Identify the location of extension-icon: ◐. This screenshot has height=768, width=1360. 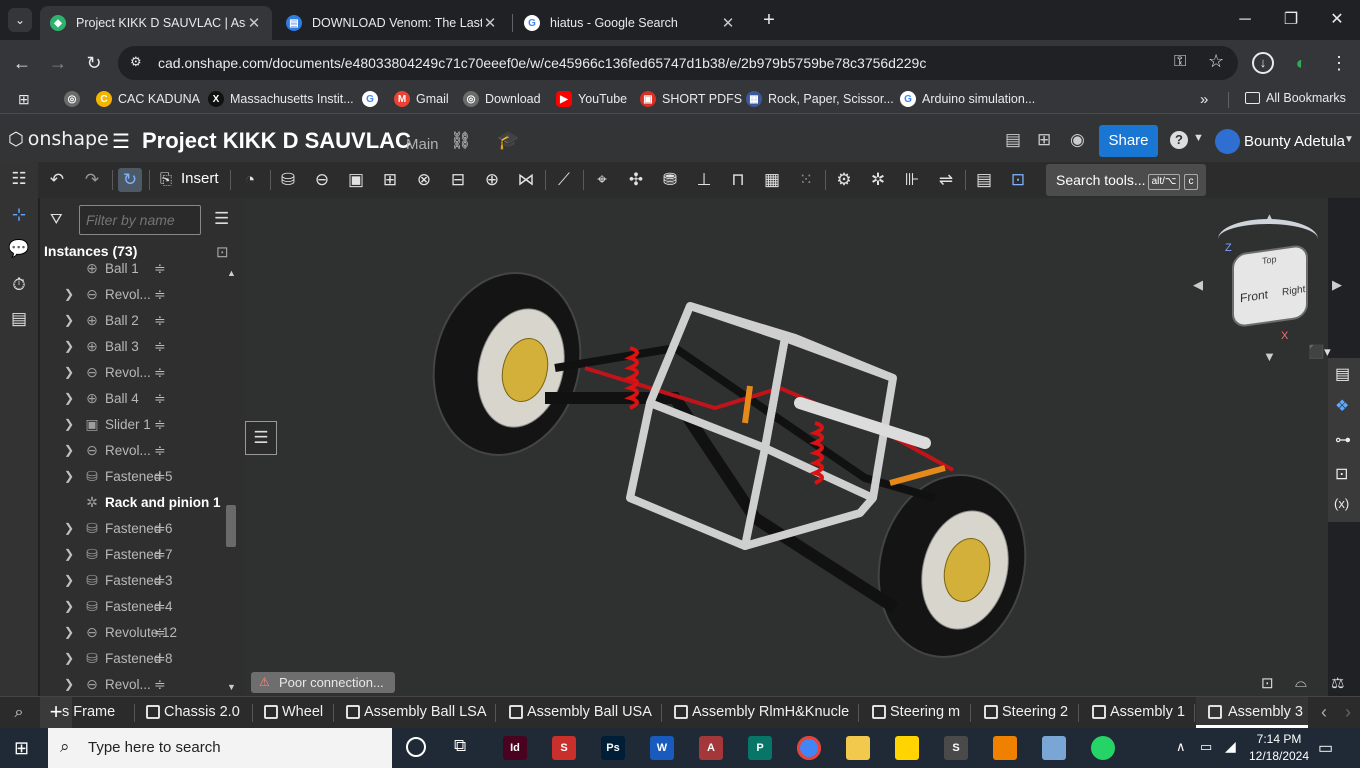
(1301, 63).